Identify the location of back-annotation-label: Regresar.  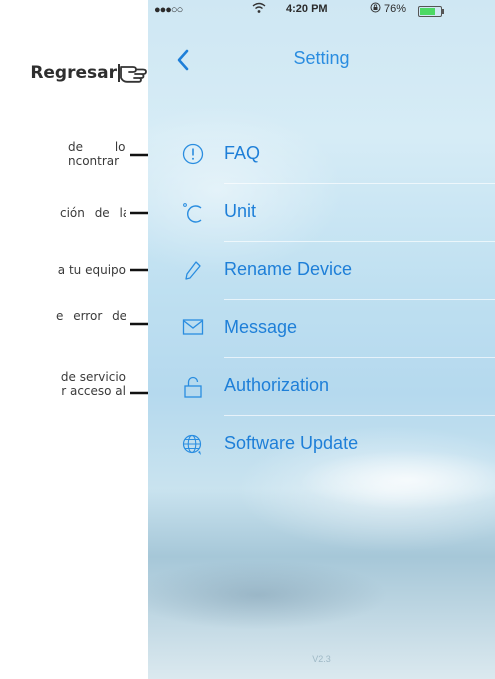
(73, 73).